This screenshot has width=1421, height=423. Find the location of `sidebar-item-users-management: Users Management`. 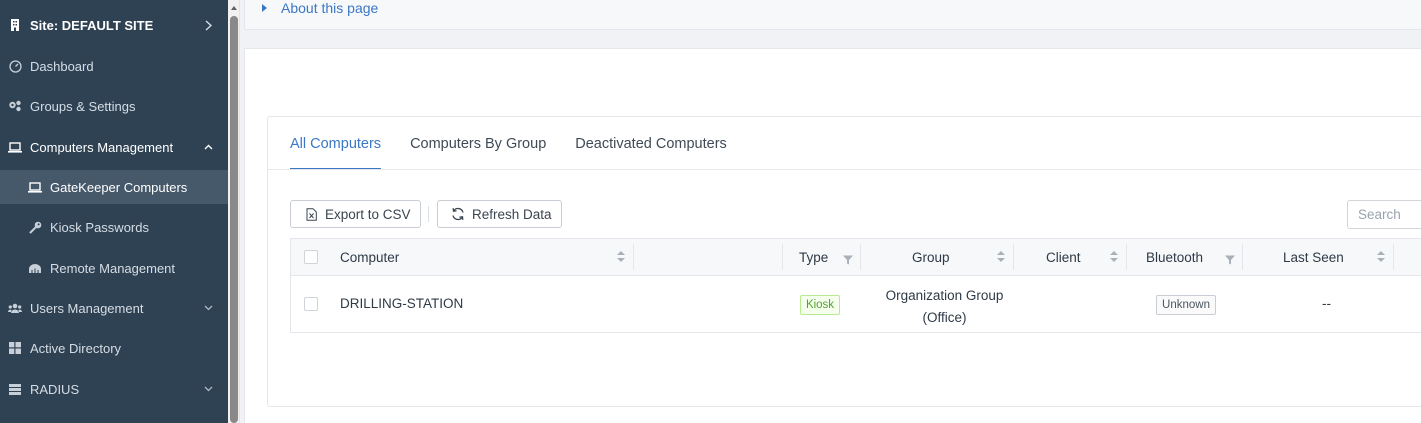

sidebar-item-users-management: Users Management is located at coordinates (114, 308).